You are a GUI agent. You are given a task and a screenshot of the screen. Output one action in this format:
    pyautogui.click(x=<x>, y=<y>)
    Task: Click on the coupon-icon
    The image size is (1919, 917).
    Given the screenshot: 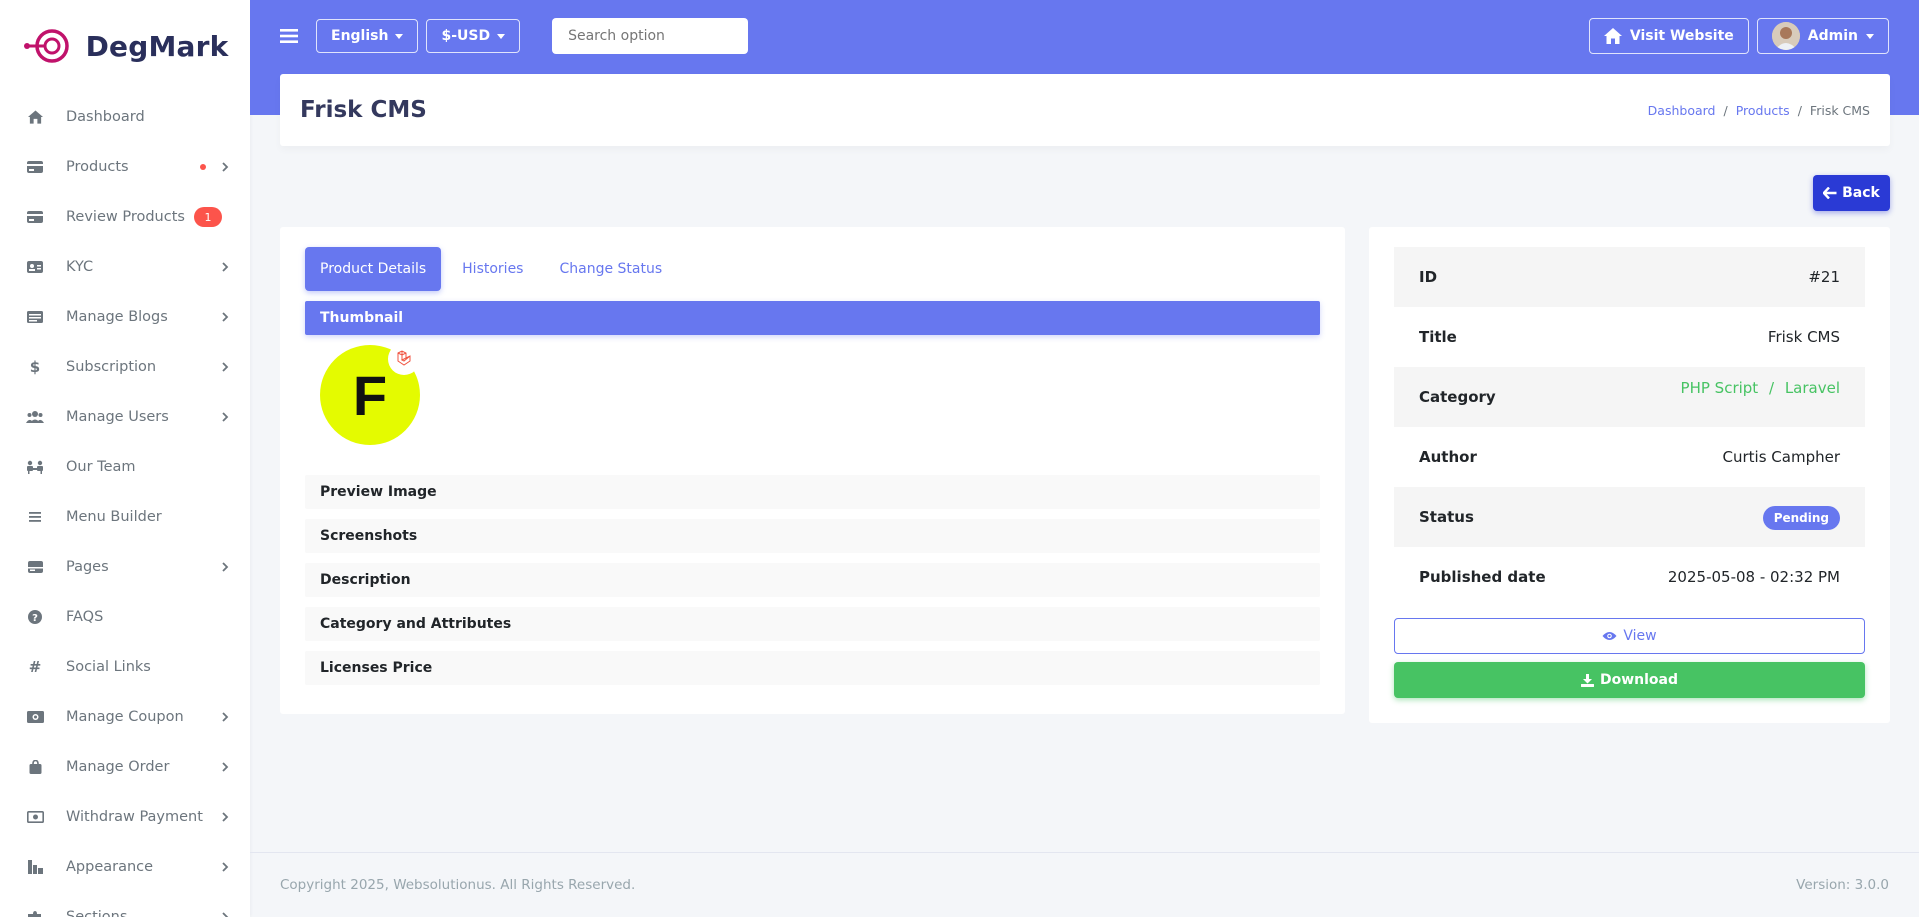 What is the action you would take?
    pyautogui.click(x=35, y=717)
    